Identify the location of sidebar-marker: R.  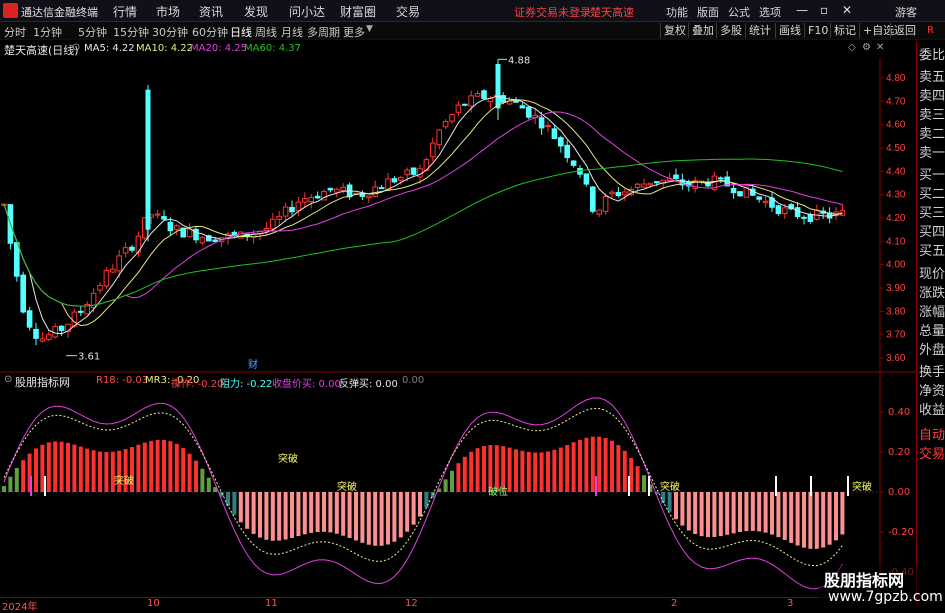
(930, 30).